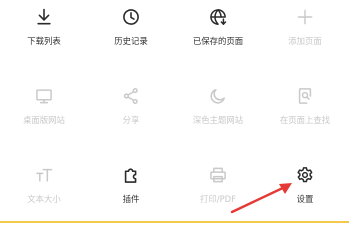 The image size is (349, 240). I want to click on puzzle-icon, so click(131, 175).